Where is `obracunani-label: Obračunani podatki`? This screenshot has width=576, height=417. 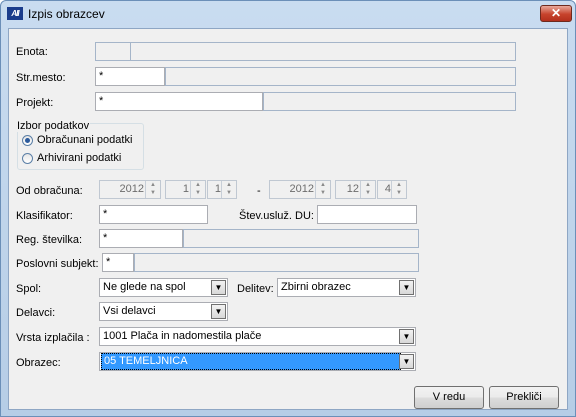
obracunani-label: Obračunani podatki is located at coordinates (84, 140).